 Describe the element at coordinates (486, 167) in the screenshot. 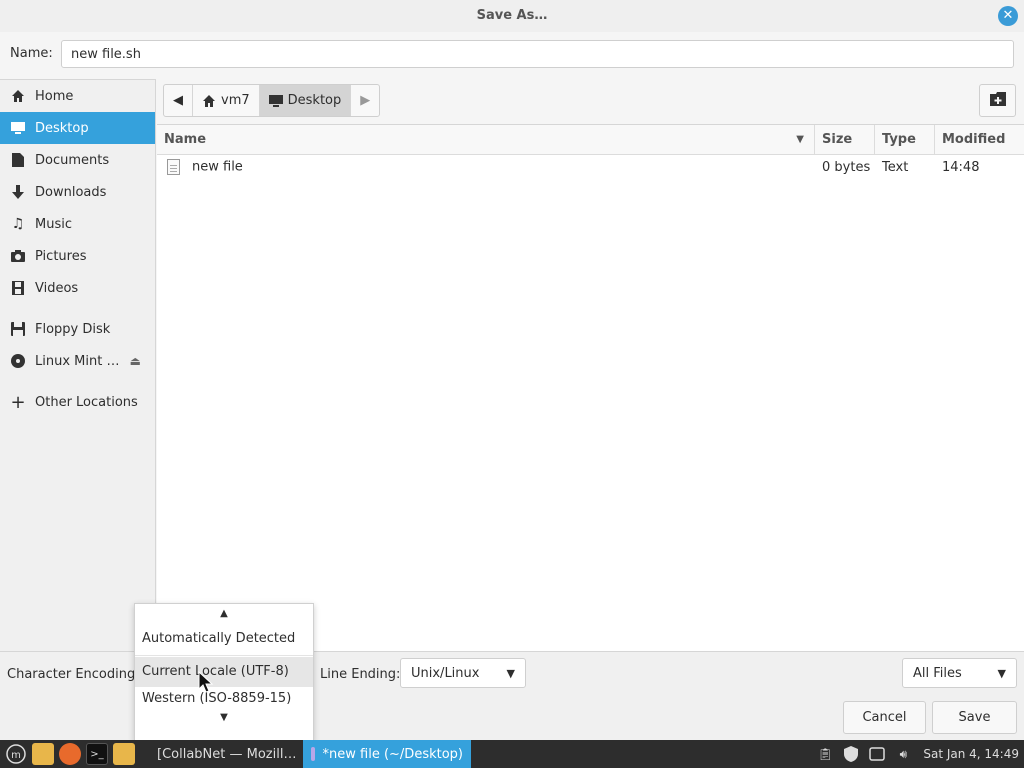

I see `file-name-cell: new file` at that location.